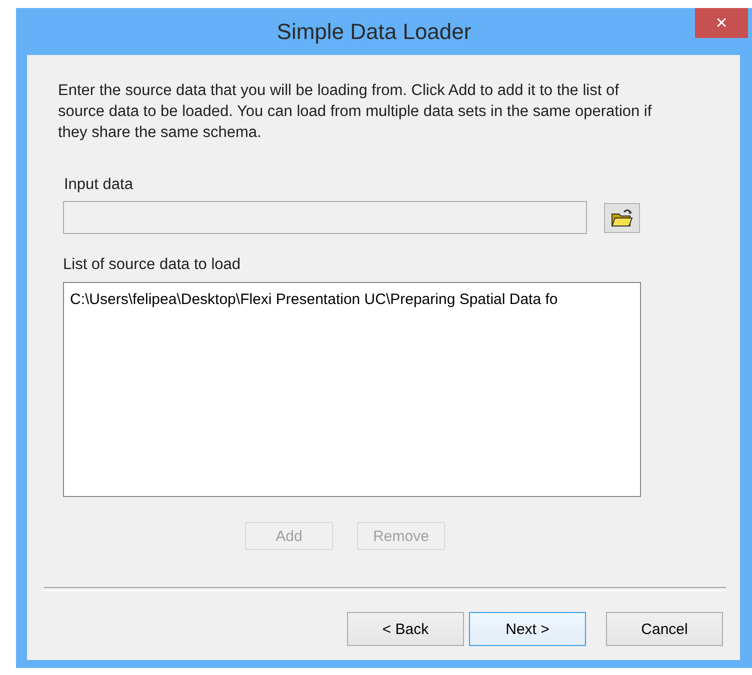  What do you see at coordinates (311, 295) in the screenshot?
I see `list-item: C:\Users\felipea\Desktop\Flexi Presentation UC\Preparing Spatial Data fo` at bounding box center [311, 295].